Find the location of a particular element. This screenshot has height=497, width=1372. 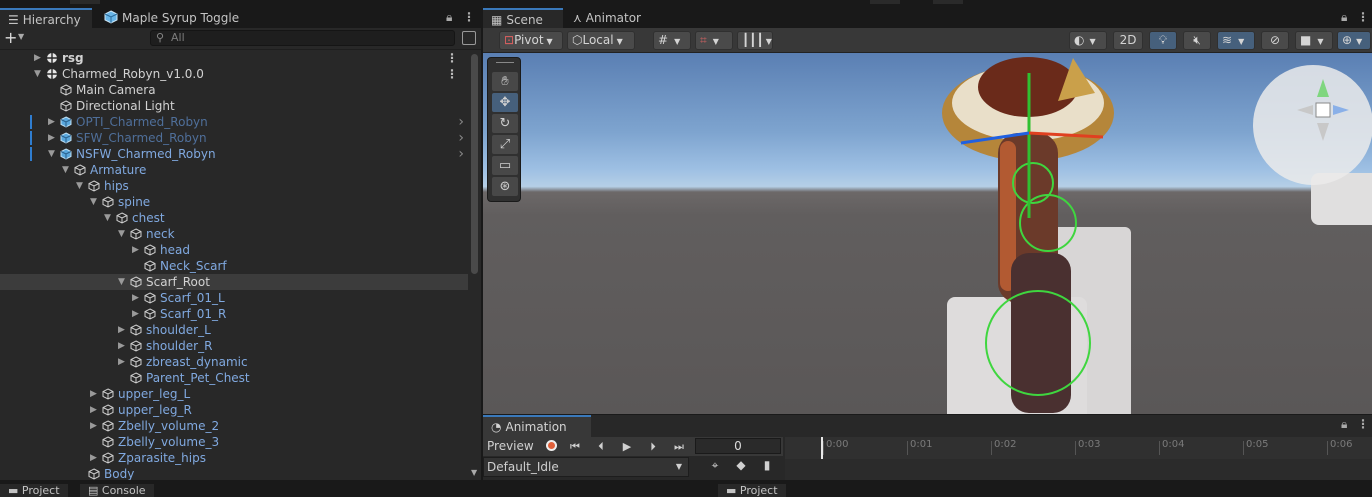

hierarchy-row: ▶ upper_leg_R is located at coordinates (234, 410).